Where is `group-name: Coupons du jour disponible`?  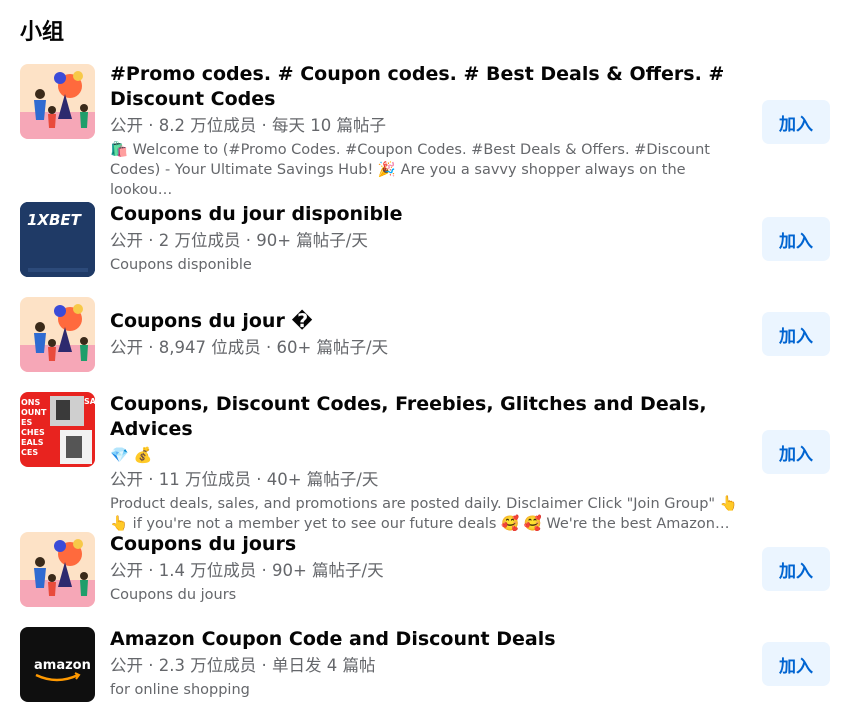
group-name: Coupons du jour disponible is located at coordinates (430, 214).